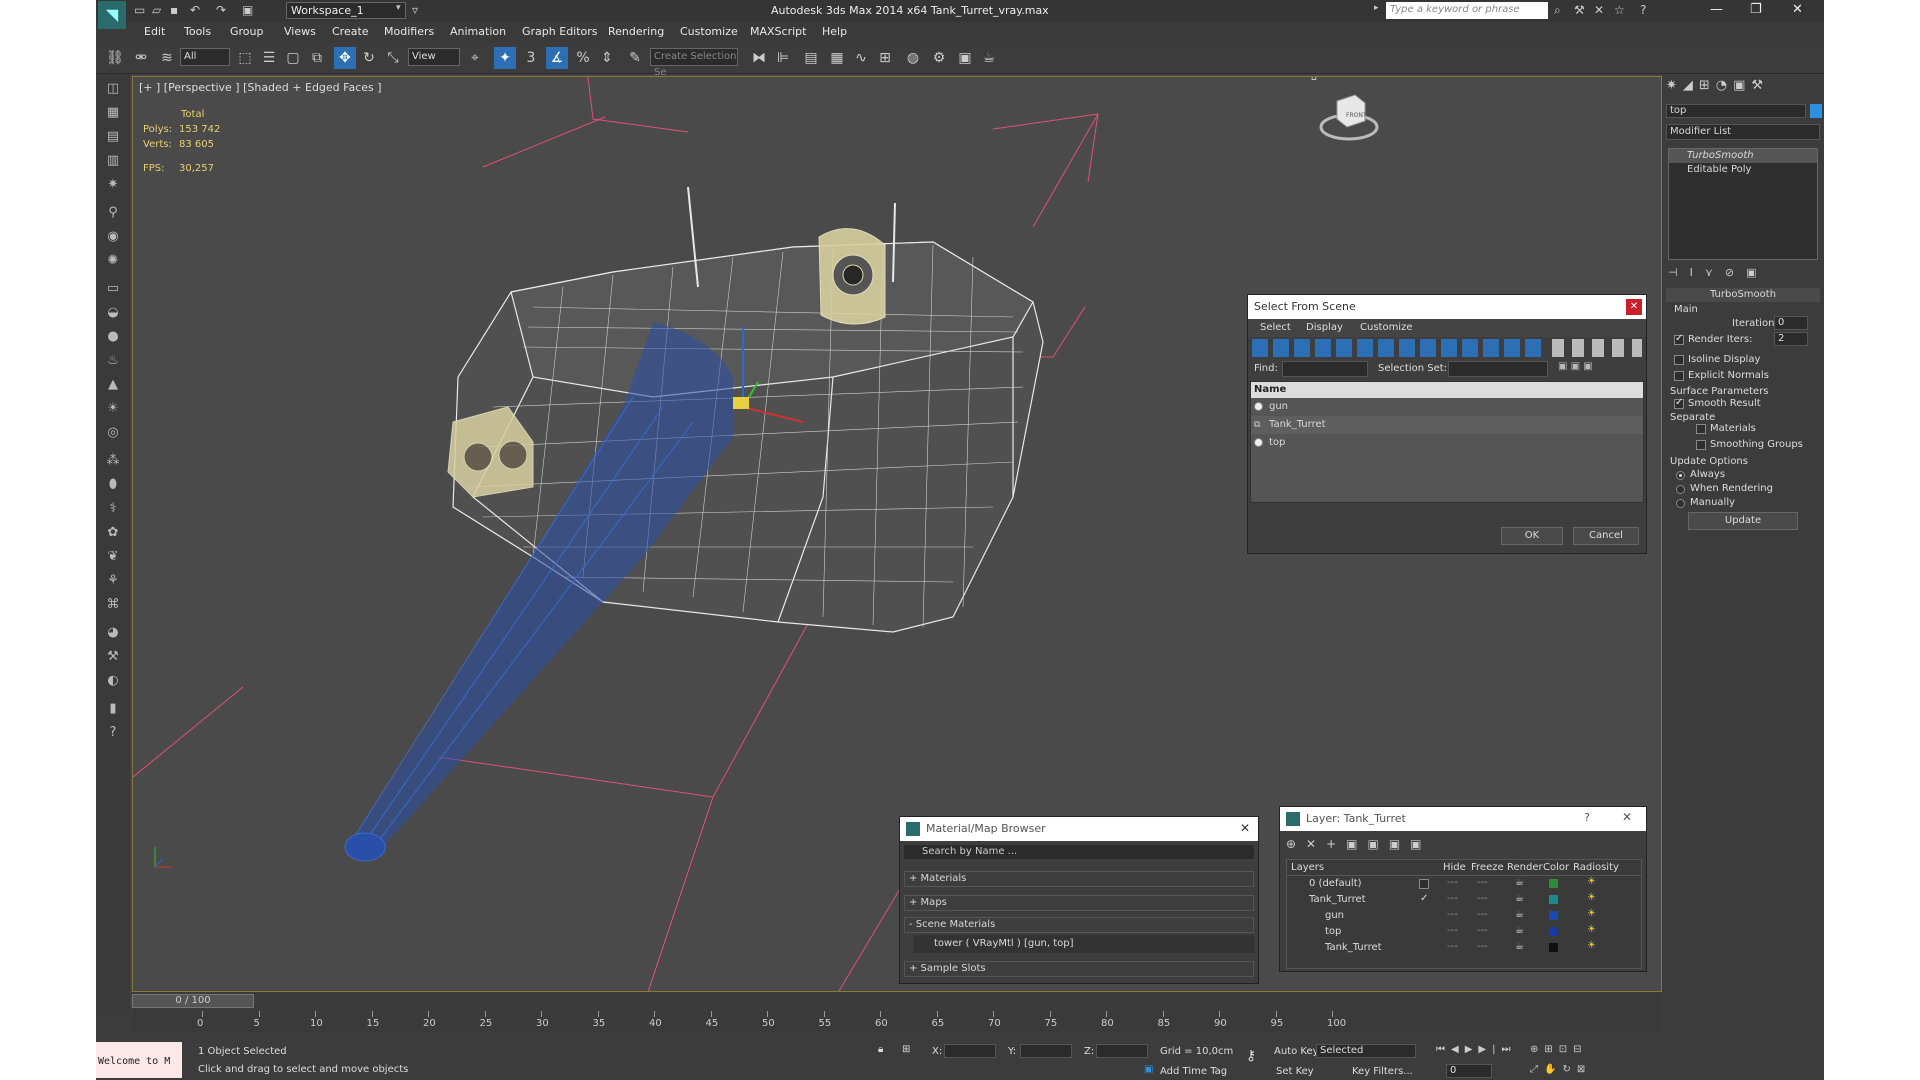 Image resolution: width=1920 pixels, height=1080 pixels. Describe the element at coordinates (1447, 425) in the screenshot. I see `list-item: ⧉ Tank_Turret` at that location.